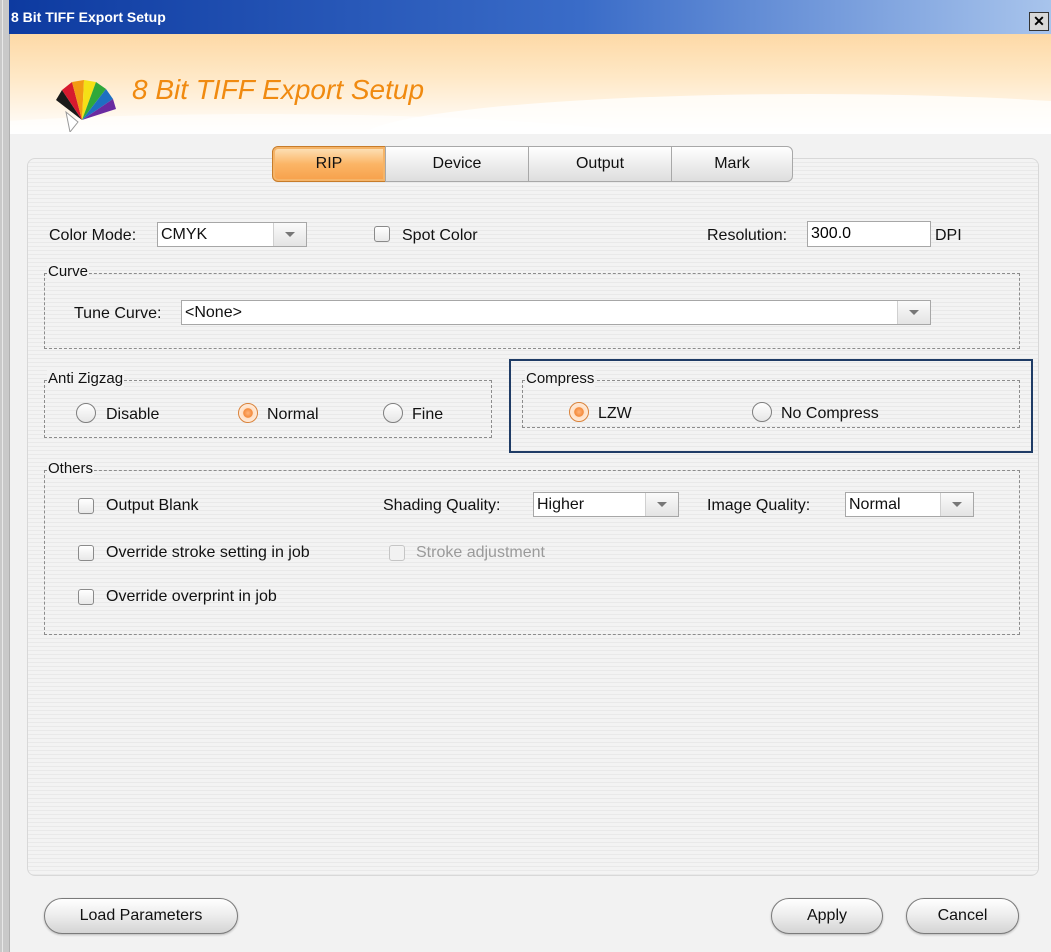 This screenshot has height=952, width=1051. I want to click on tab-mark: Mark, so click(732, 164).